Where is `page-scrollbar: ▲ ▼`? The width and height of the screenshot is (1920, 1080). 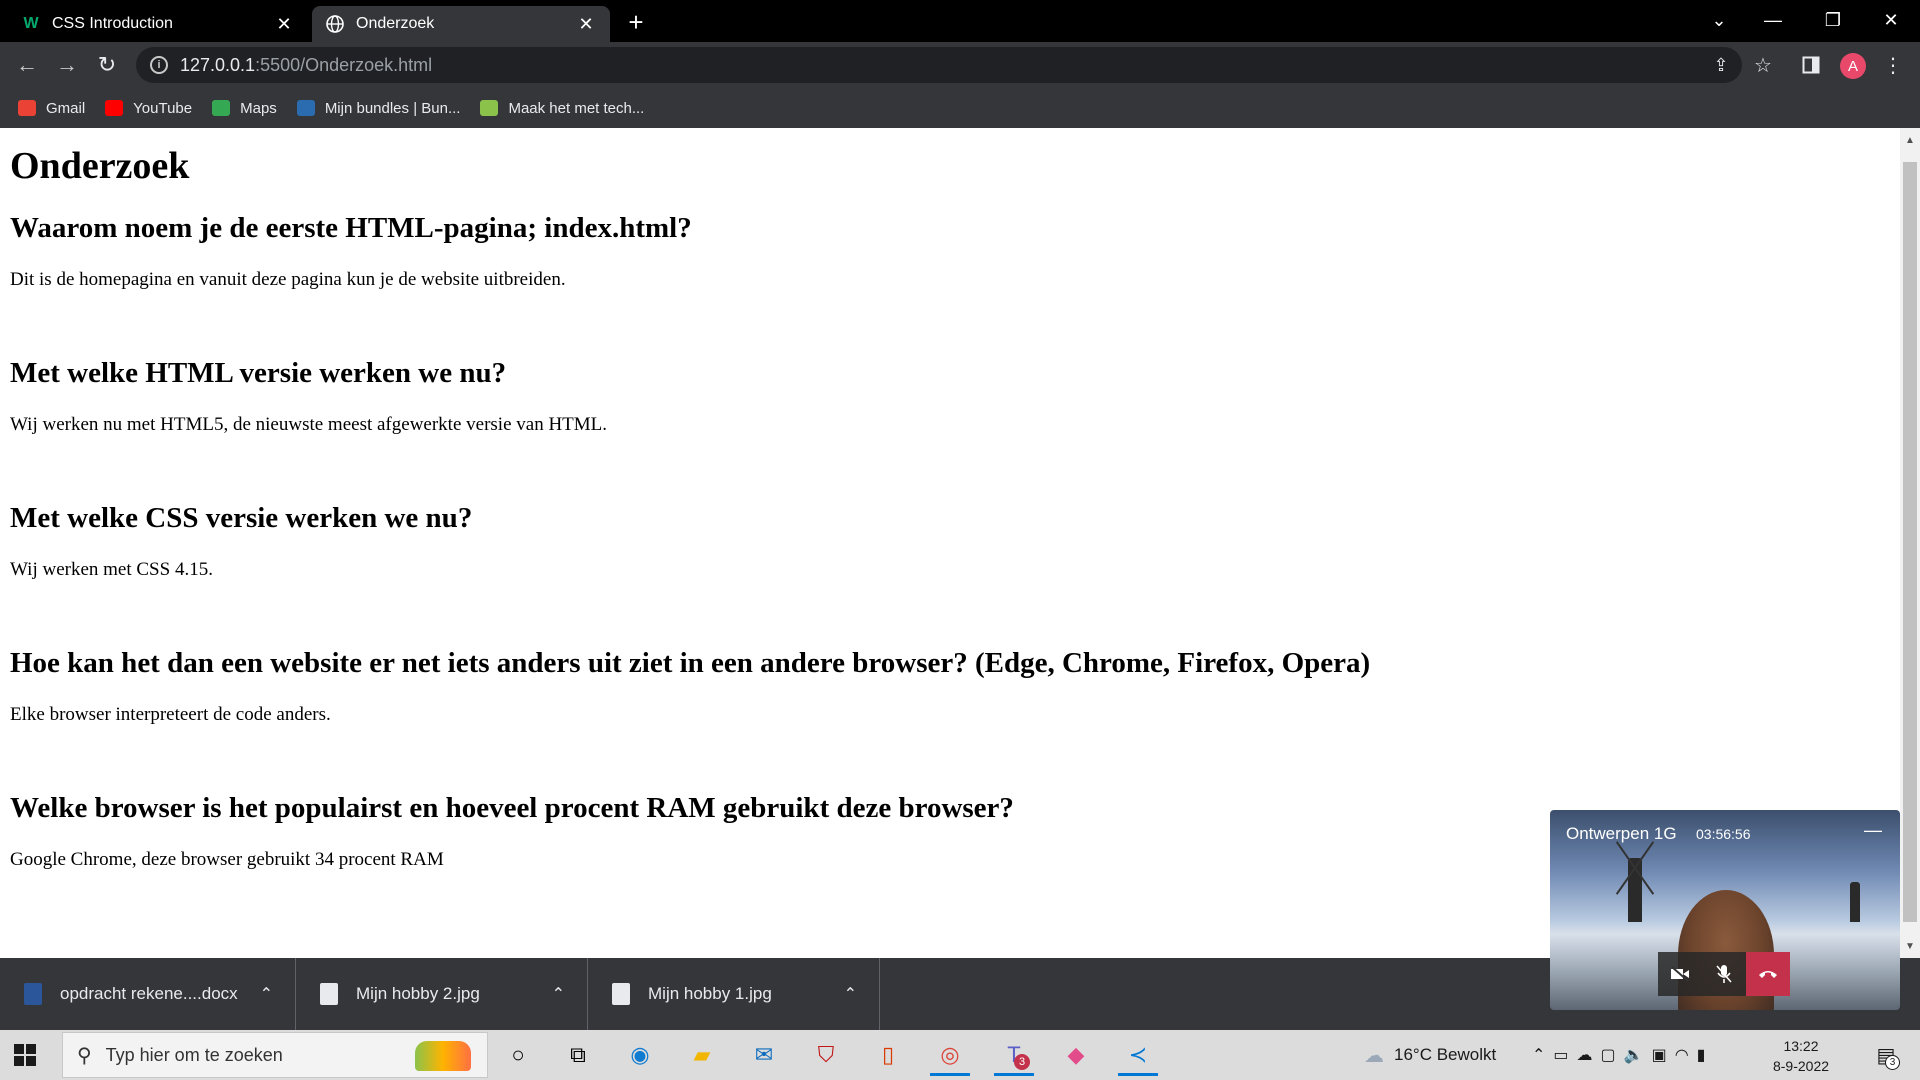
page-scrollbar: ▲ ▼ is located at coordinates (1910, 543).